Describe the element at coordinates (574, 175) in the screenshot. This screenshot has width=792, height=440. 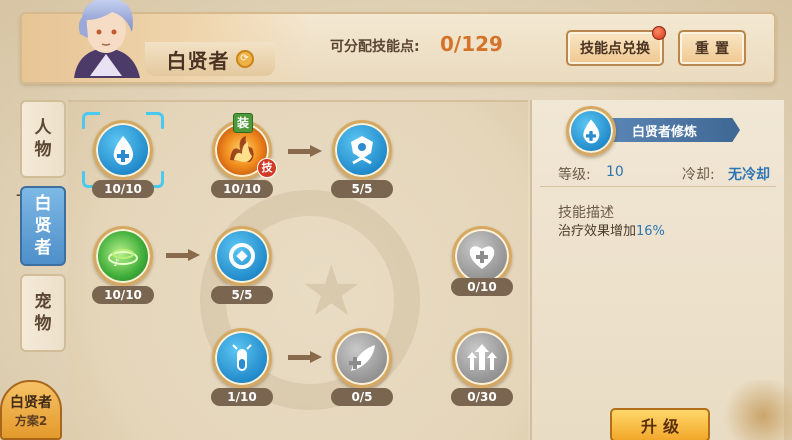
I see `level-label: 等级:` at that location.